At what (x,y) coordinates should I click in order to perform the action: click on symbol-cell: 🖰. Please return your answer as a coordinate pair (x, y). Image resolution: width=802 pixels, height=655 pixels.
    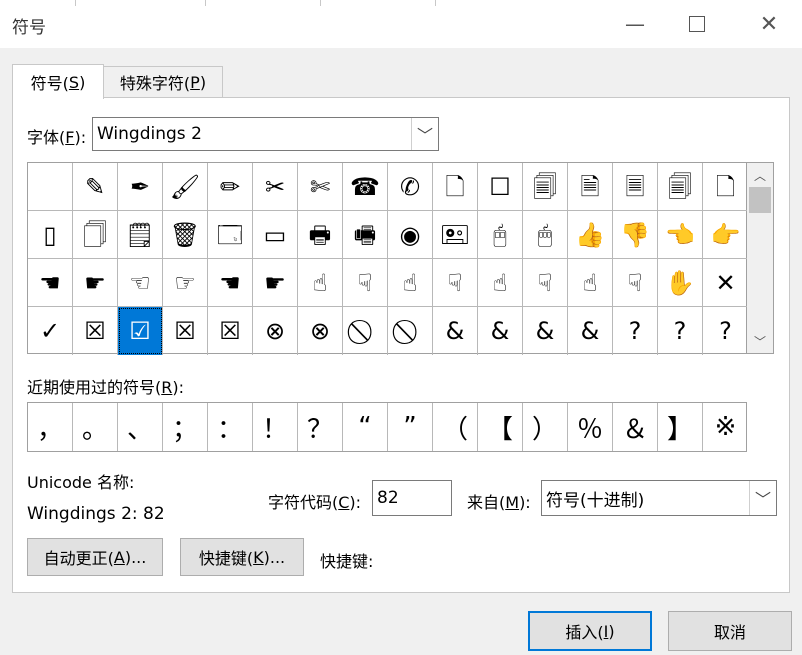
    Looking at the image, I should click on (500, 235).